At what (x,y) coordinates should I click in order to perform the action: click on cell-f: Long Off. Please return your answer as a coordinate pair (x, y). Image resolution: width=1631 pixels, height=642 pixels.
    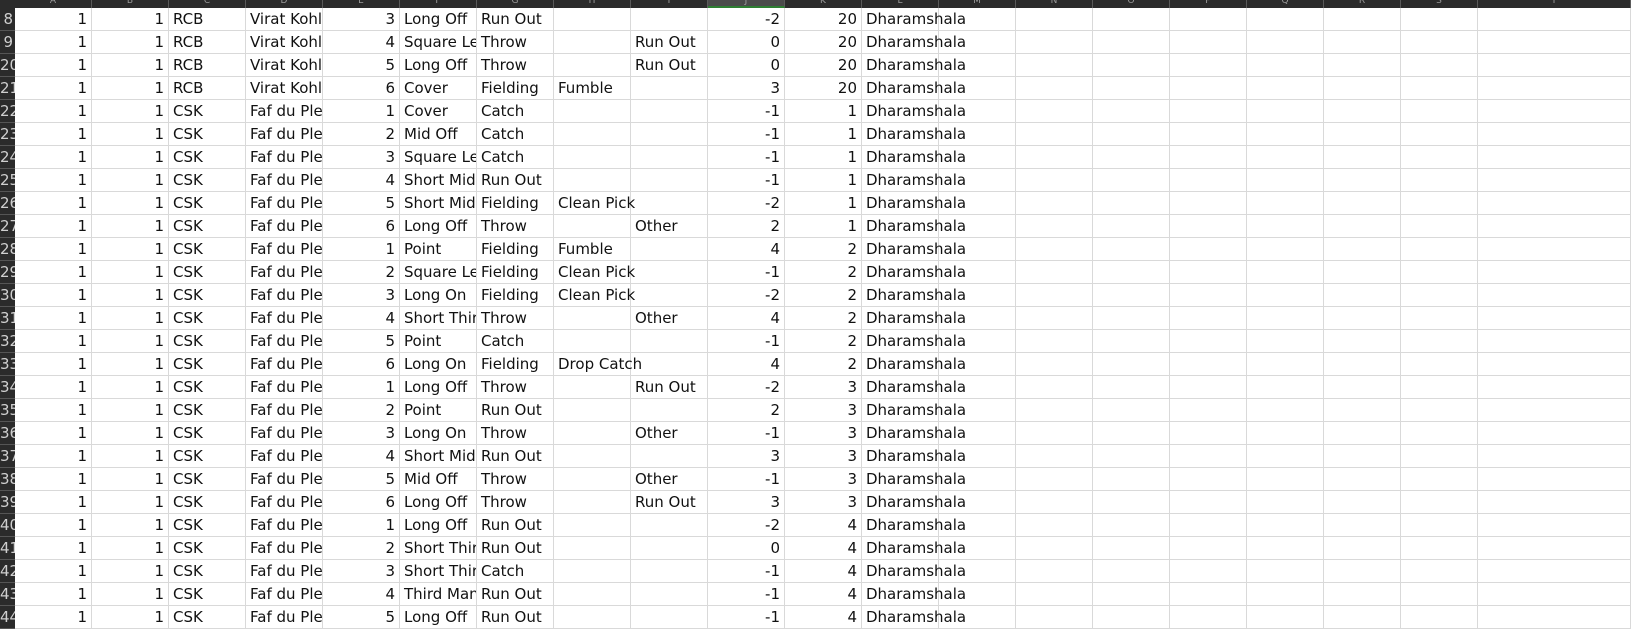
    Looking at the image, I should click on (438, 226).